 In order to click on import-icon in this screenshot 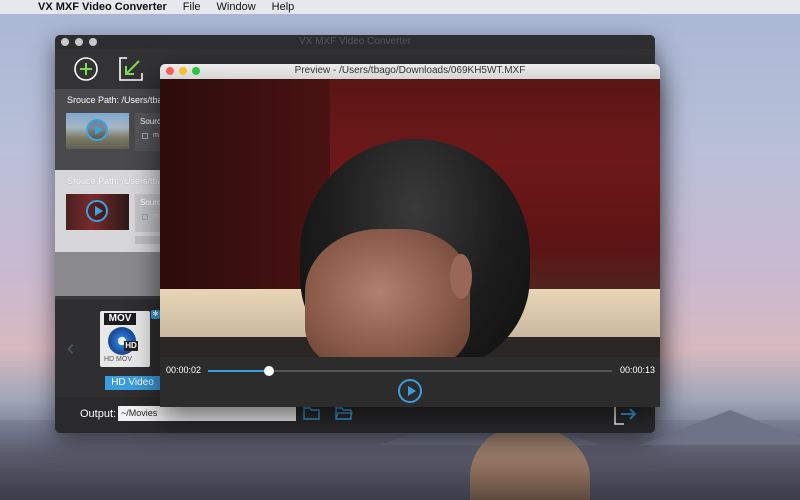, I will do `click(131, 69)`.